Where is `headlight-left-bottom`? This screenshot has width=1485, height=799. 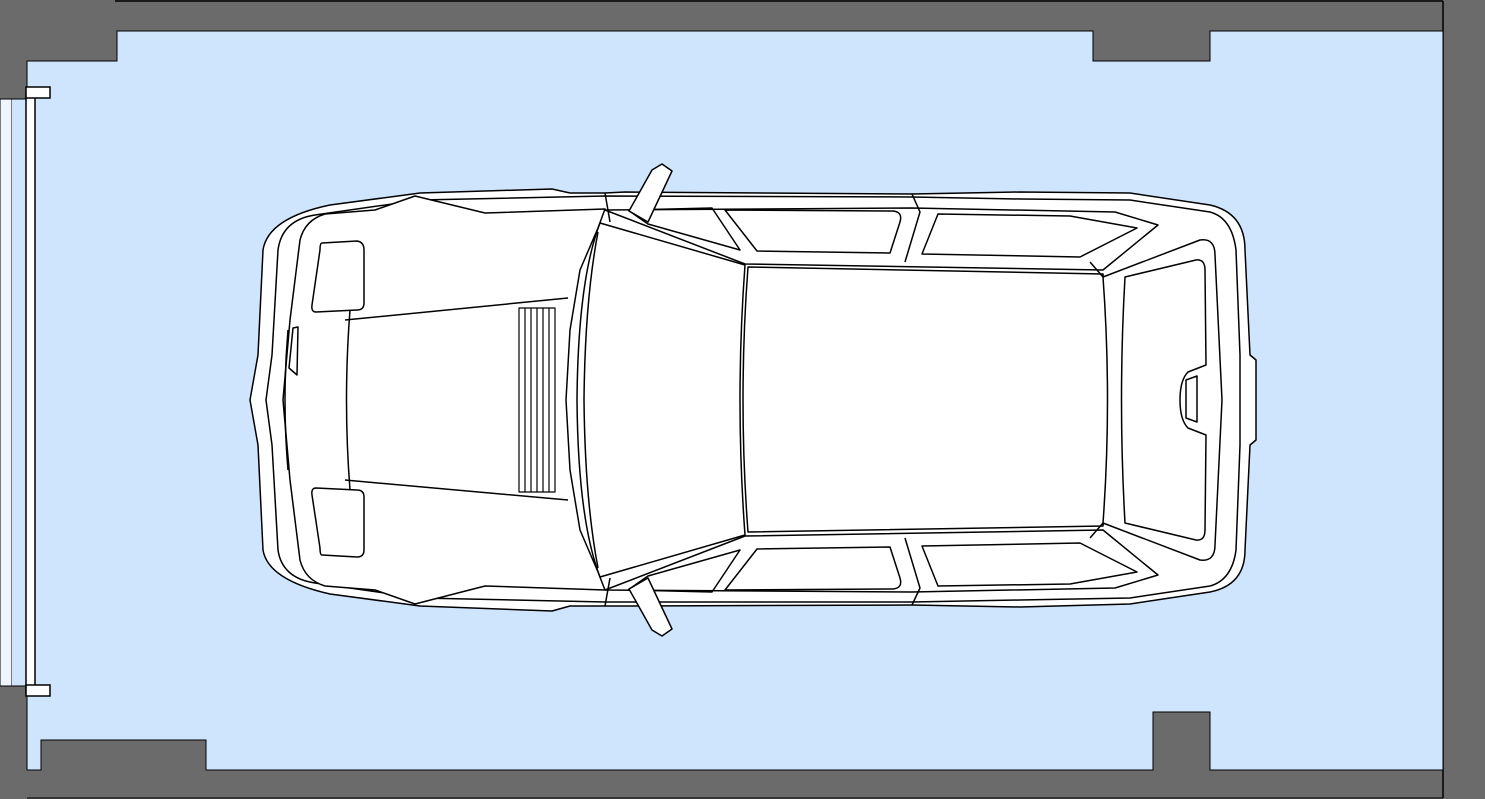
headlight-left-bottom is located at coordinates (338, 522).